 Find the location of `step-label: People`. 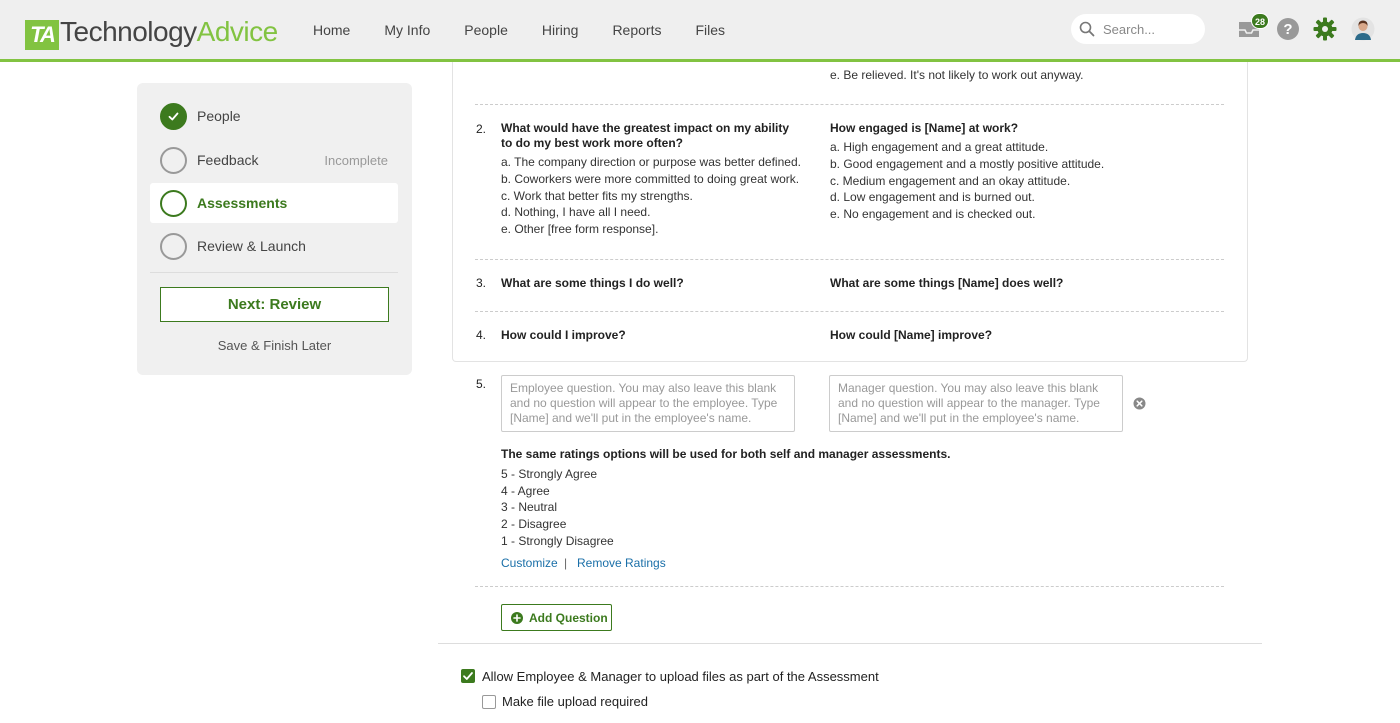

step-label: People is located at coordinates (219, 116).